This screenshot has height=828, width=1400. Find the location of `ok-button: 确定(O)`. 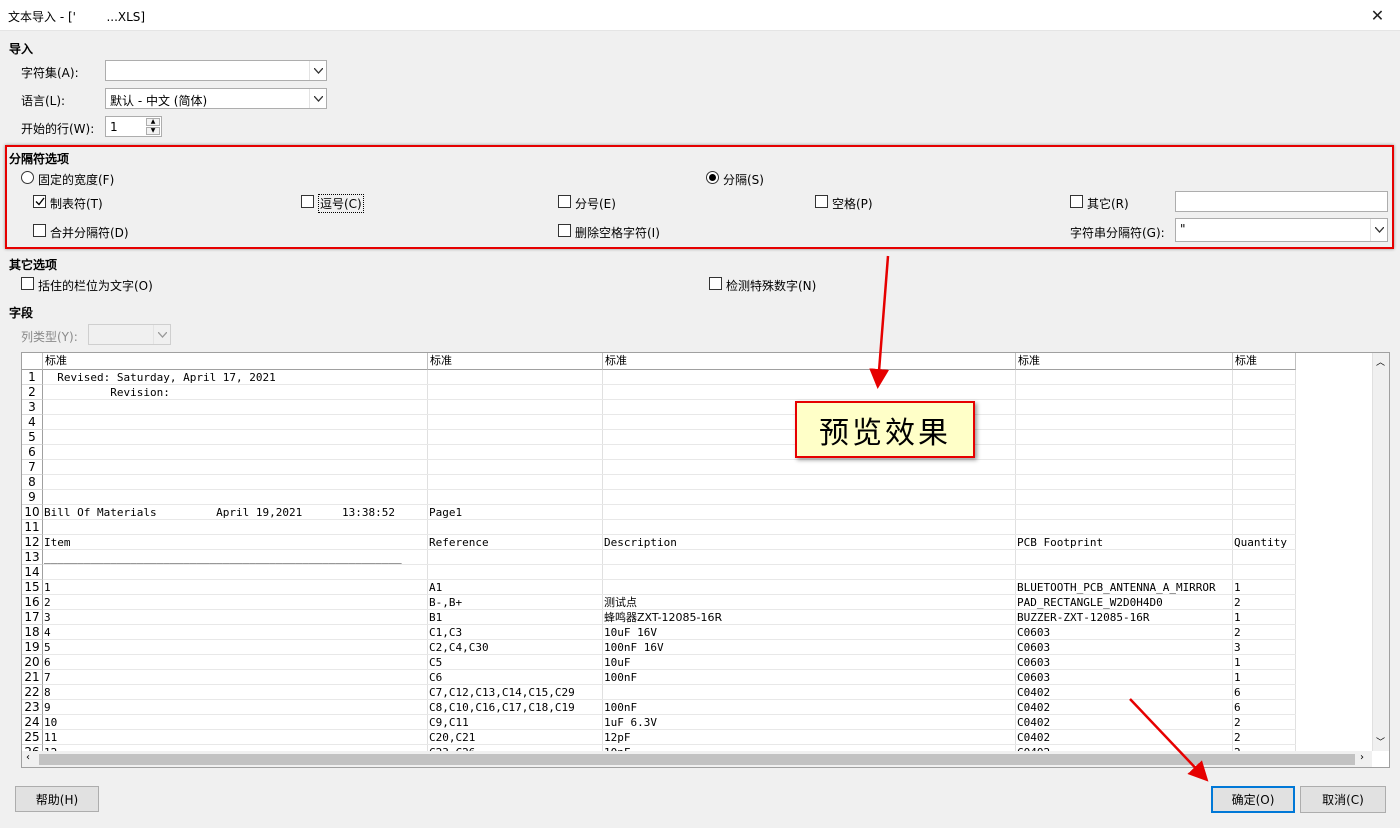

ok-button: 确定(O) is located at coordinates (1253, 799).